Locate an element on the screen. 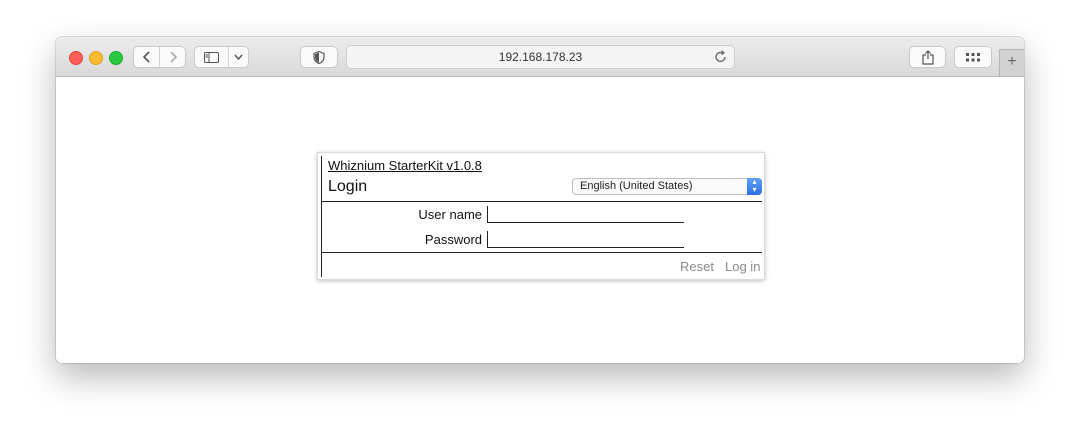  shield-icon is located at coordinates (319, 57).